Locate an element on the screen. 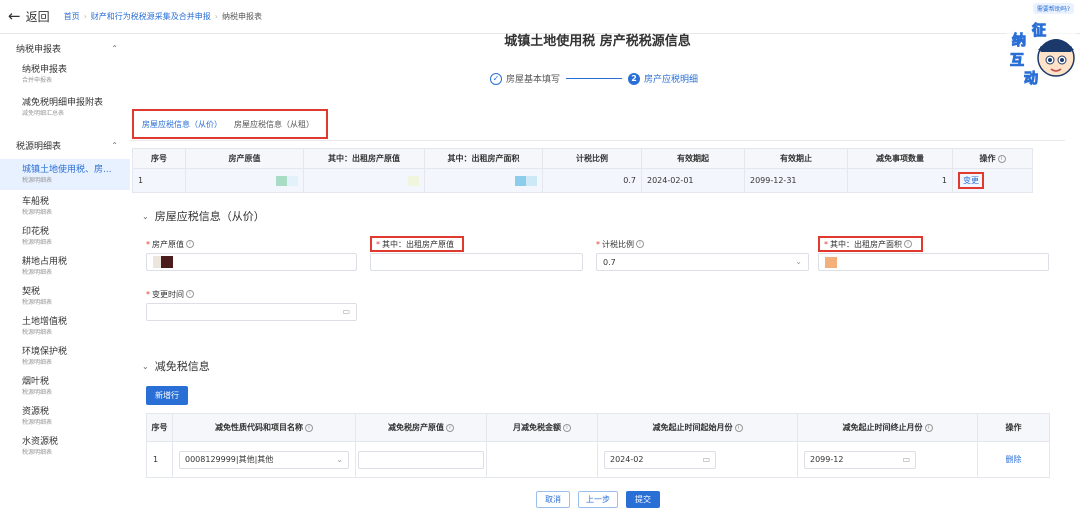 The height and width of the screenshot is (510, 1080). field-rent-area: * 其中：出租房产面积 i is located at coordinates (933, 253).